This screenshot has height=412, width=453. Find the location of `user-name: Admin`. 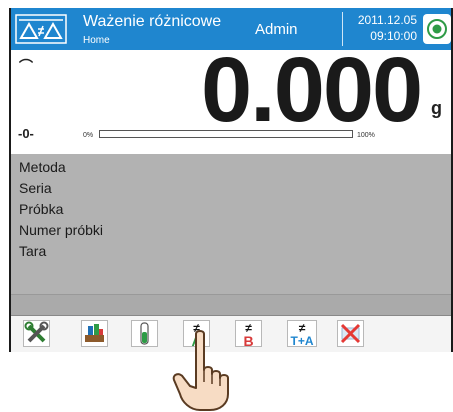

user-name: Admin is located at coordinates (276, 29).